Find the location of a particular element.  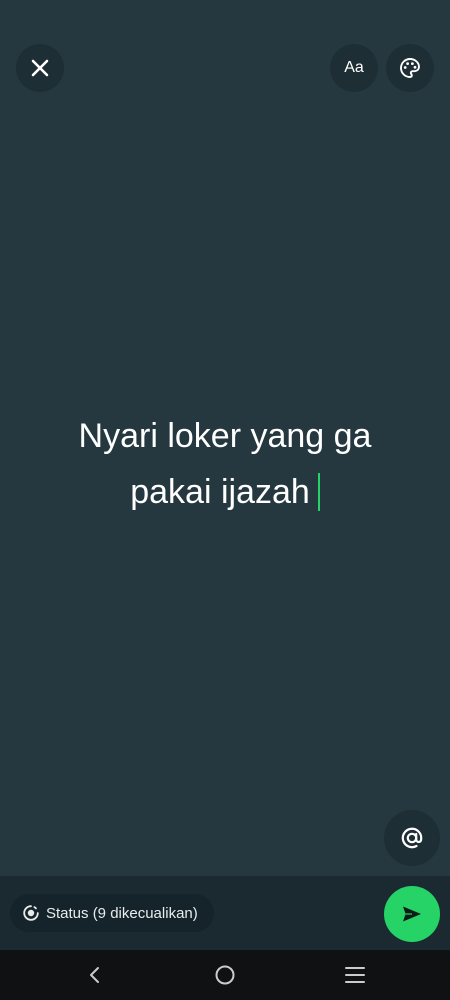

font-style-button: Aa is located at coordinates (354, 68).